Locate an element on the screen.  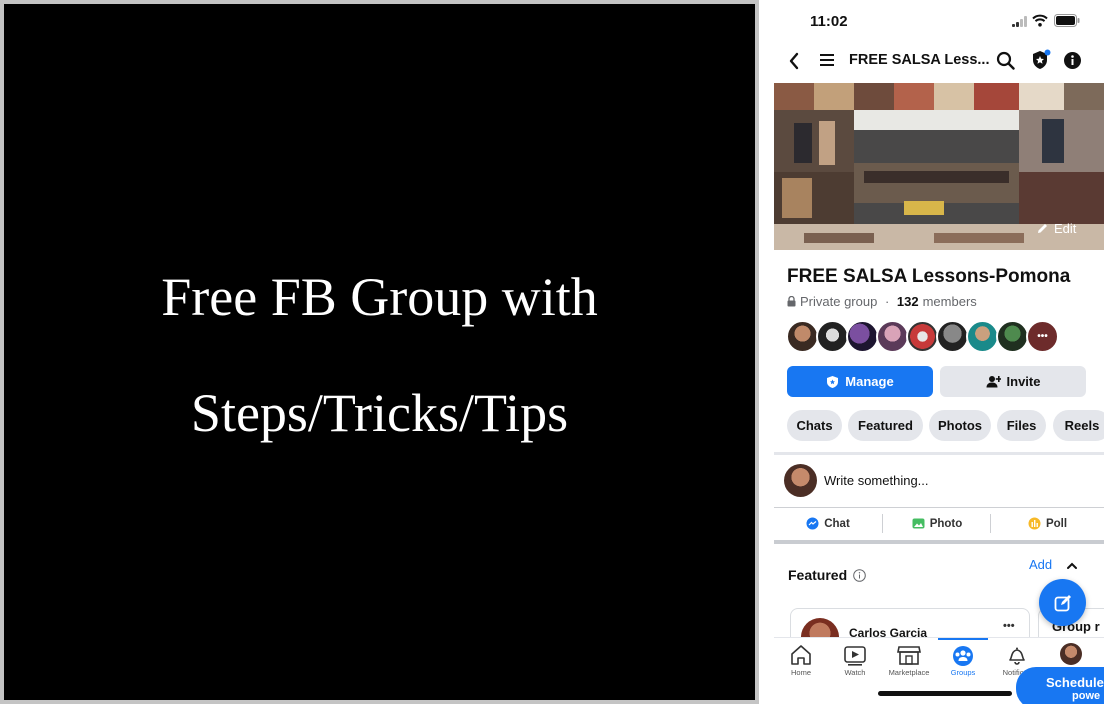
marketplace-icon is located at coordinates (909, 655).